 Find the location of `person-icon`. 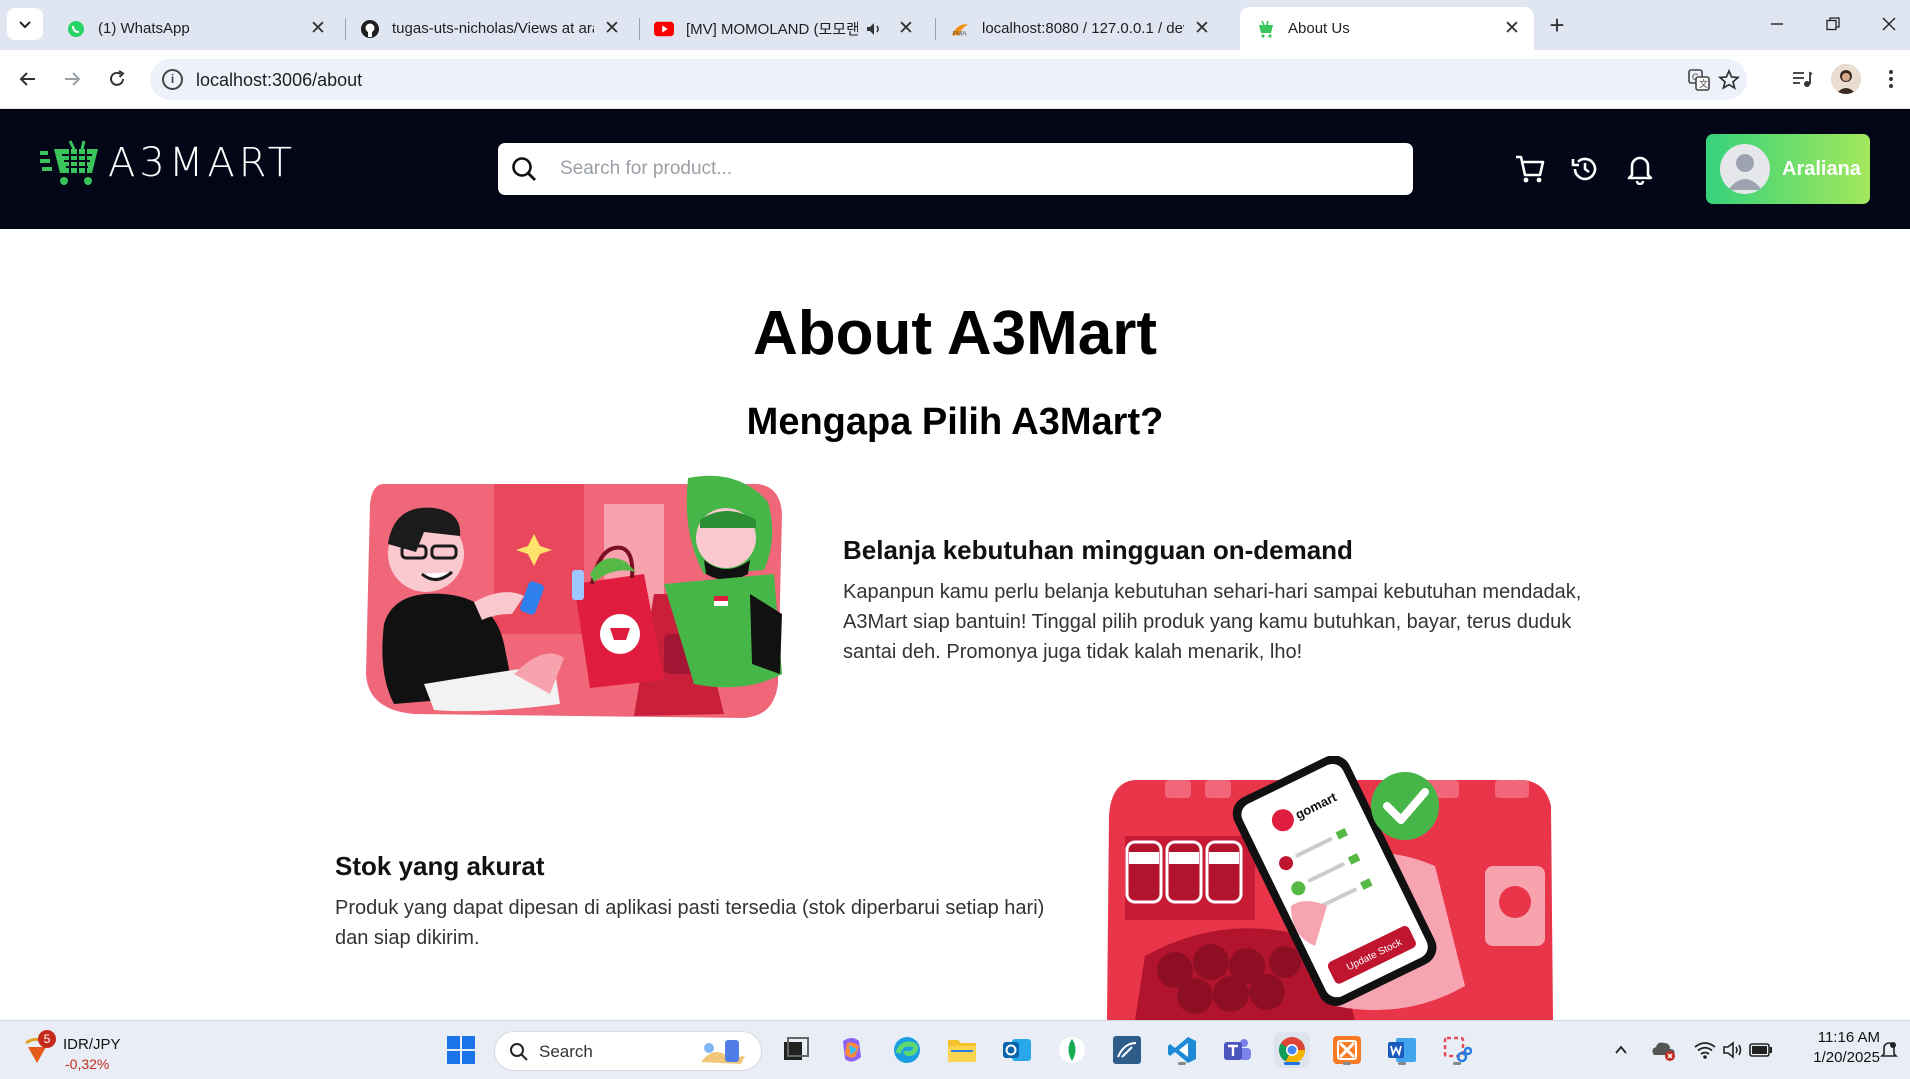

person-icon is located at coordinates (1846, 79).